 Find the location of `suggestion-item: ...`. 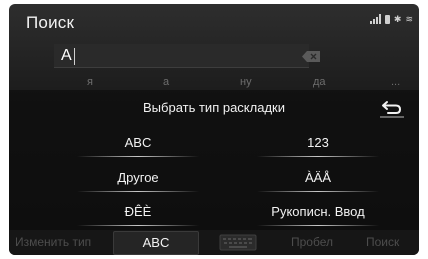

suggestion-item: ... is located at coordinates (395, 82).